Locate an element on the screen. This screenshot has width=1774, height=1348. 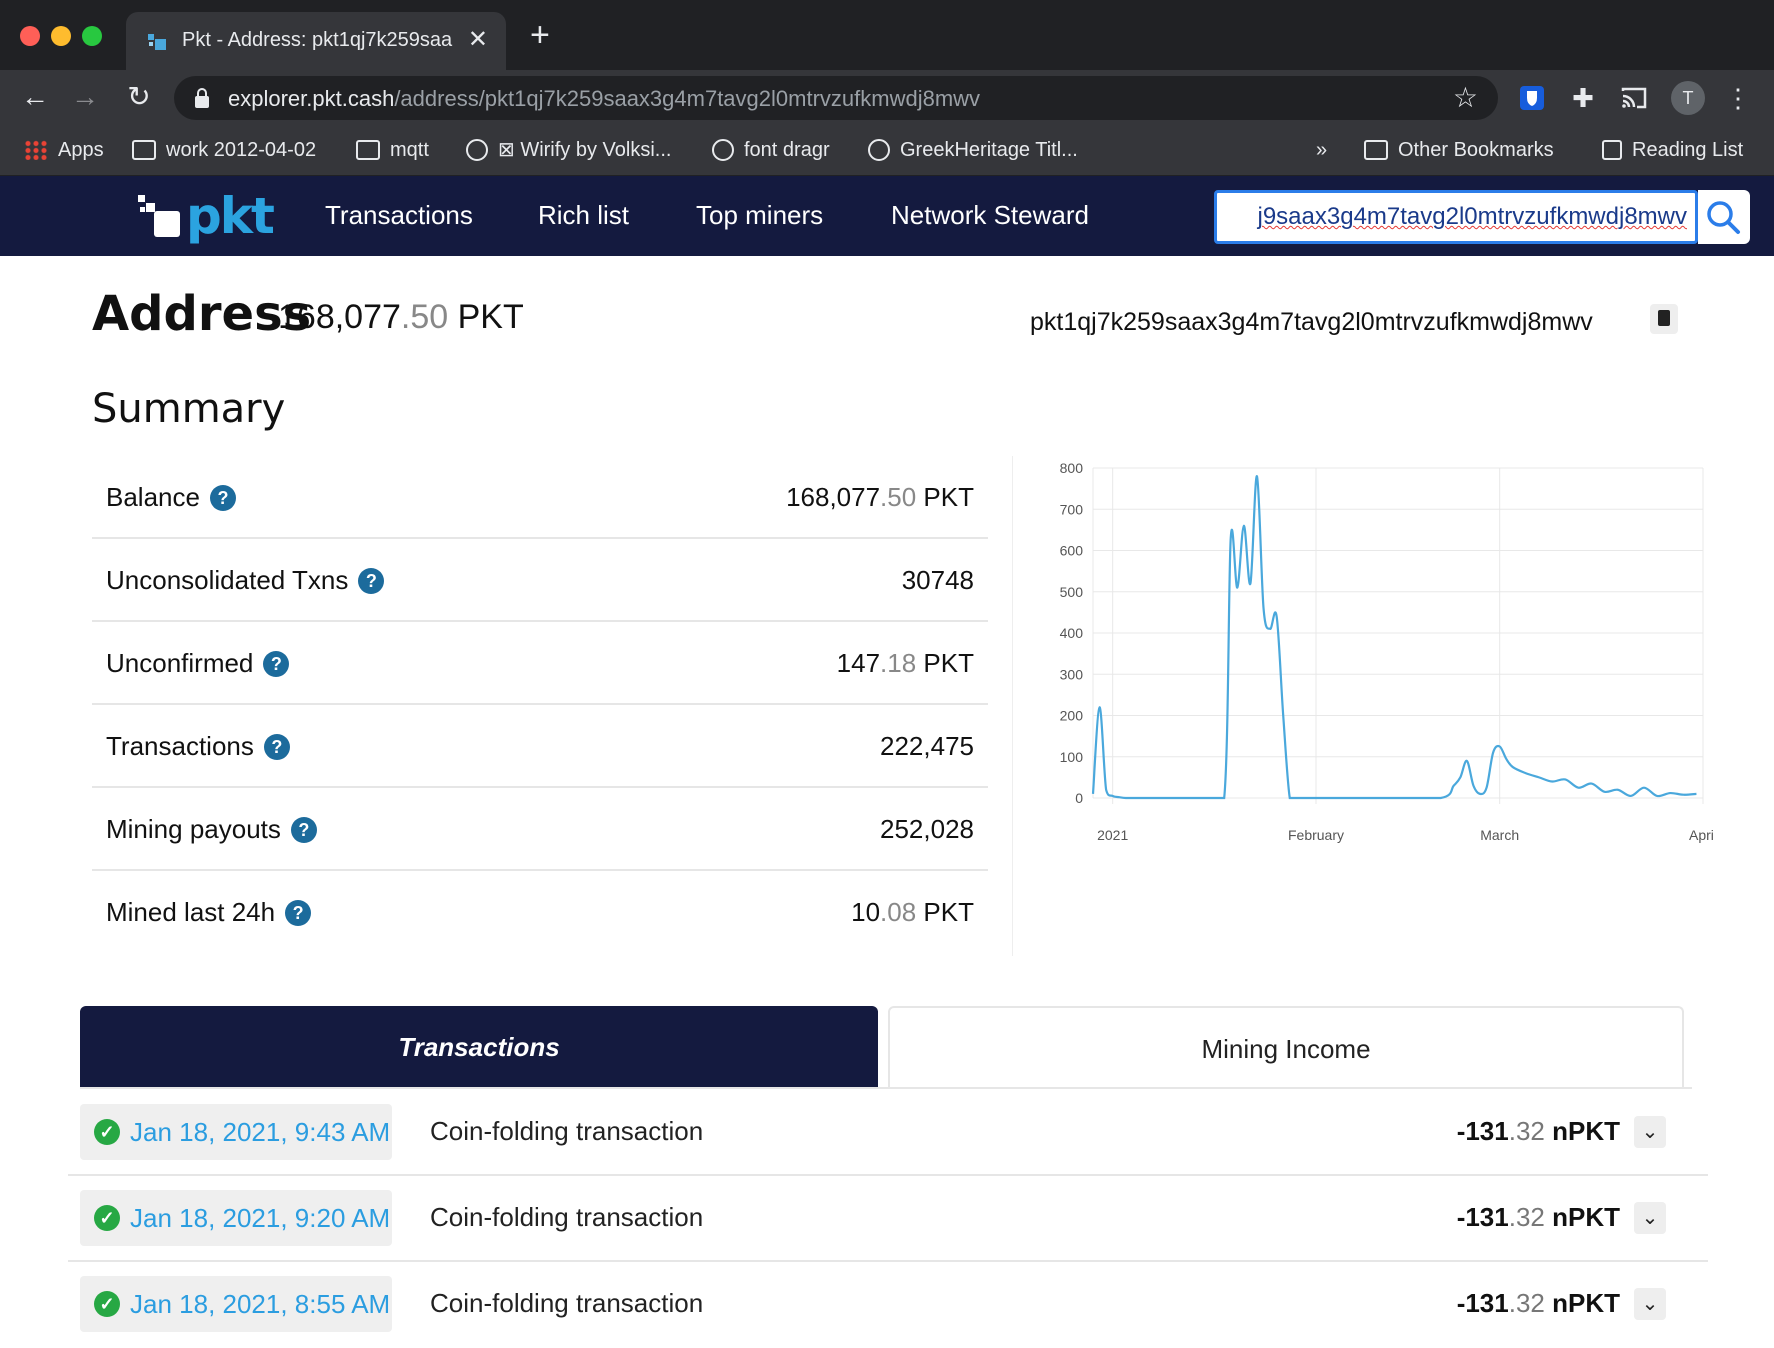
bookmarks-overflow-icon: » is located at coordinates (1321, 150).